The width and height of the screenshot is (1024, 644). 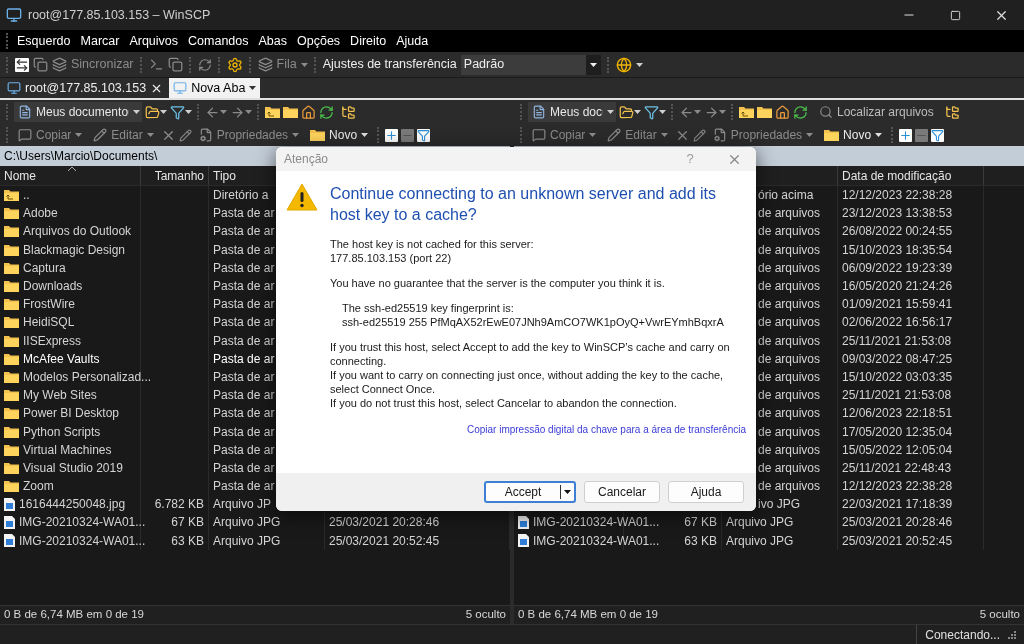 I want to click on file-name: Power BI Desktop, so click(x=71, y=413).